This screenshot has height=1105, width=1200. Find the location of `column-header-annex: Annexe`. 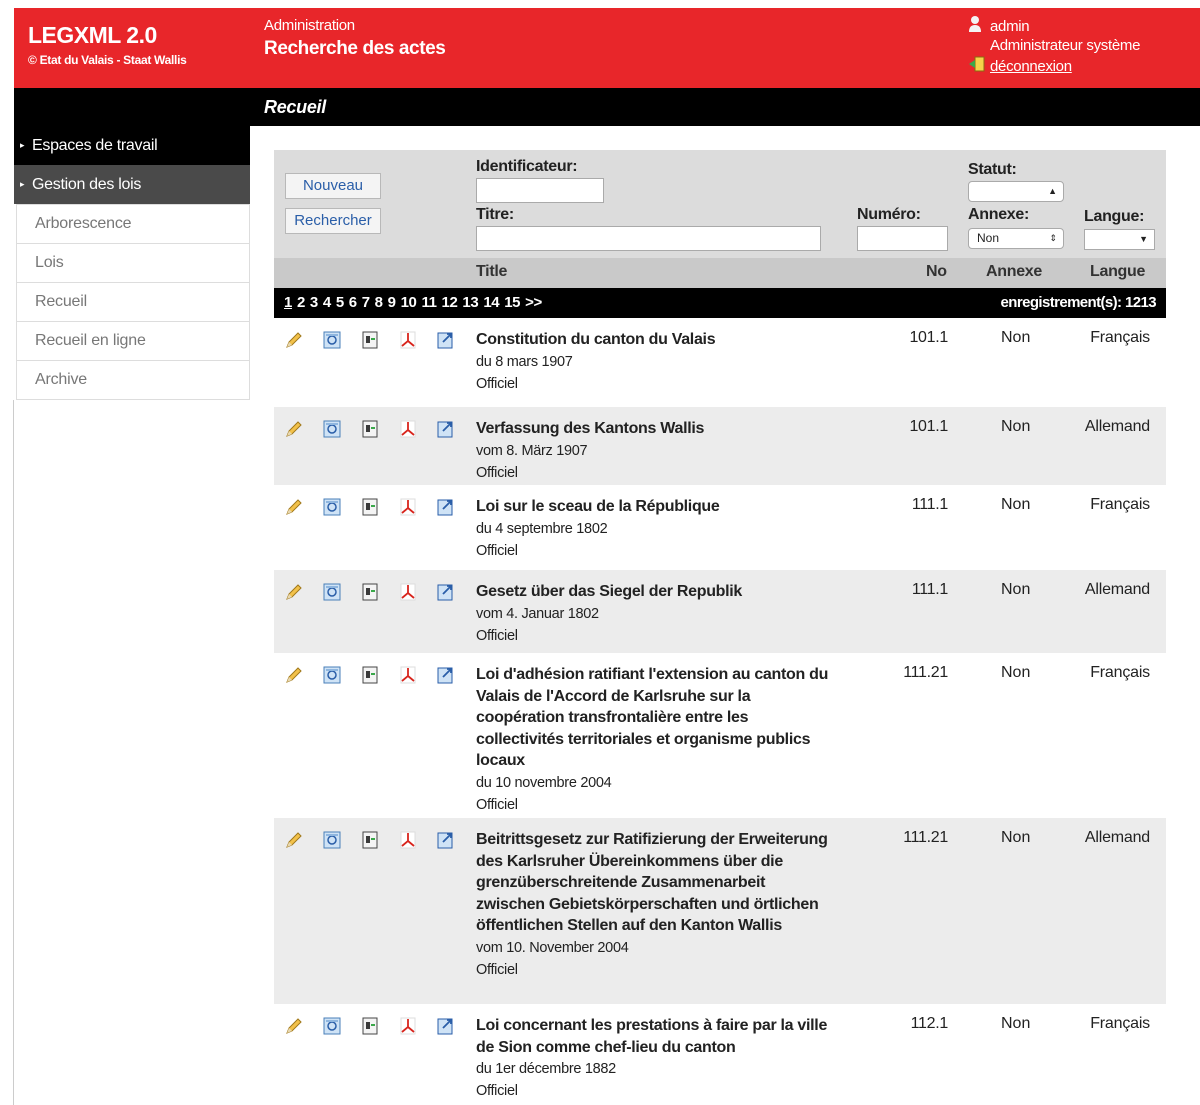

column-header-annex: Annexe is located at coordinates (1014, 272).